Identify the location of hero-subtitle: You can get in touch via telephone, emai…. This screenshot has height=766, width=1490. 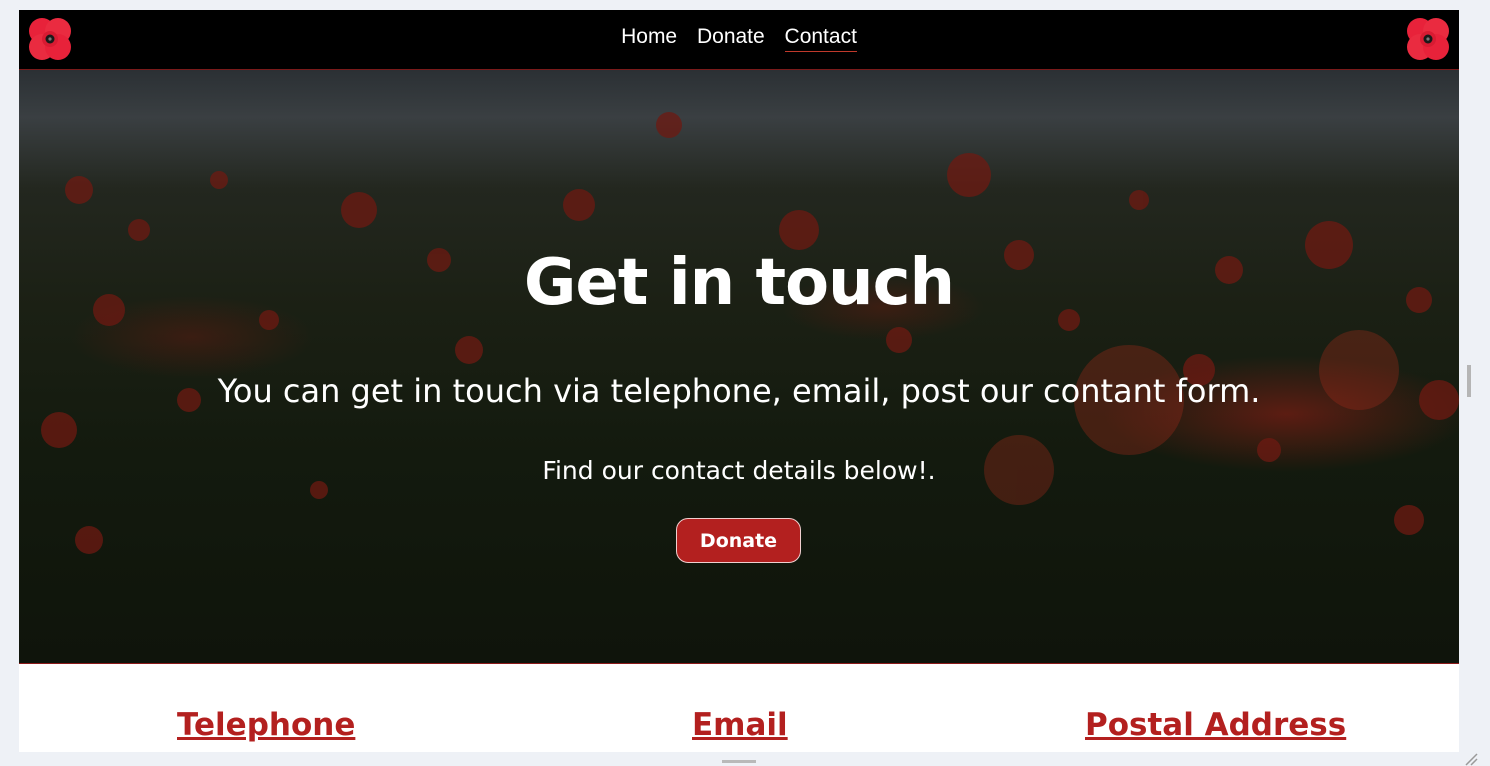
(739, 391).